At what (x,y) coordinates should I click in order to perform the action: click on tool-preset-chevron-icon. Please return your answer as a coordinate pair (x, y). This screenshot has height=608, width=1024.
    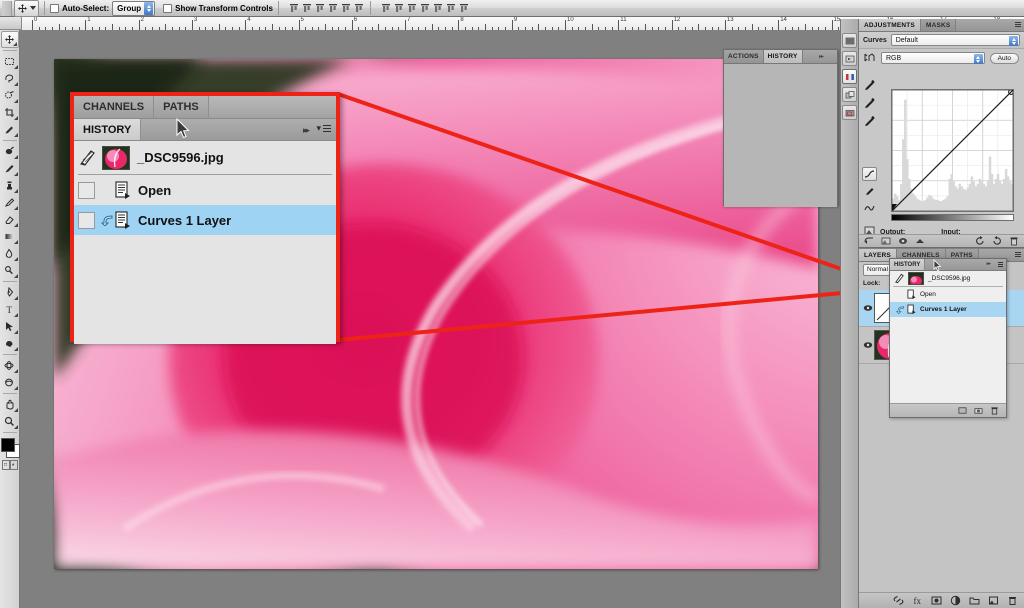
    Looking at the image, I should click on (33, 8).